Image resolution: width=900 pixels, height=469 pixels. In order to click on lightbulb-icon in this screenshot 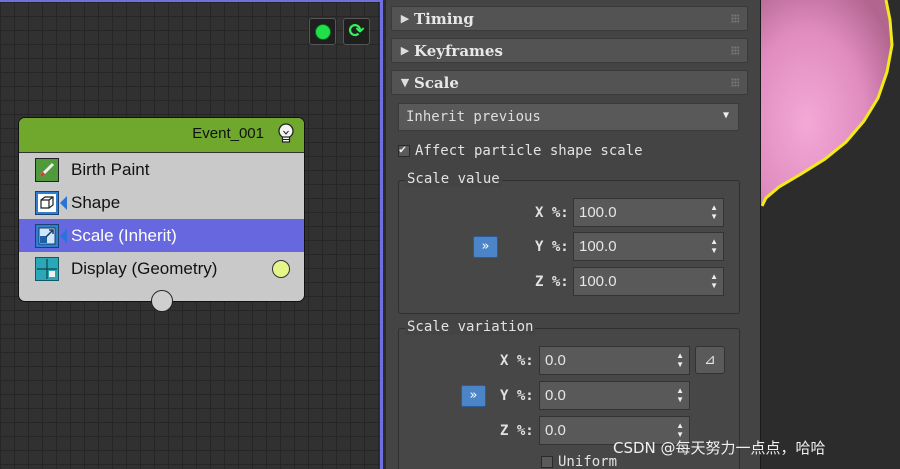, I will do `click(286, 134)`.